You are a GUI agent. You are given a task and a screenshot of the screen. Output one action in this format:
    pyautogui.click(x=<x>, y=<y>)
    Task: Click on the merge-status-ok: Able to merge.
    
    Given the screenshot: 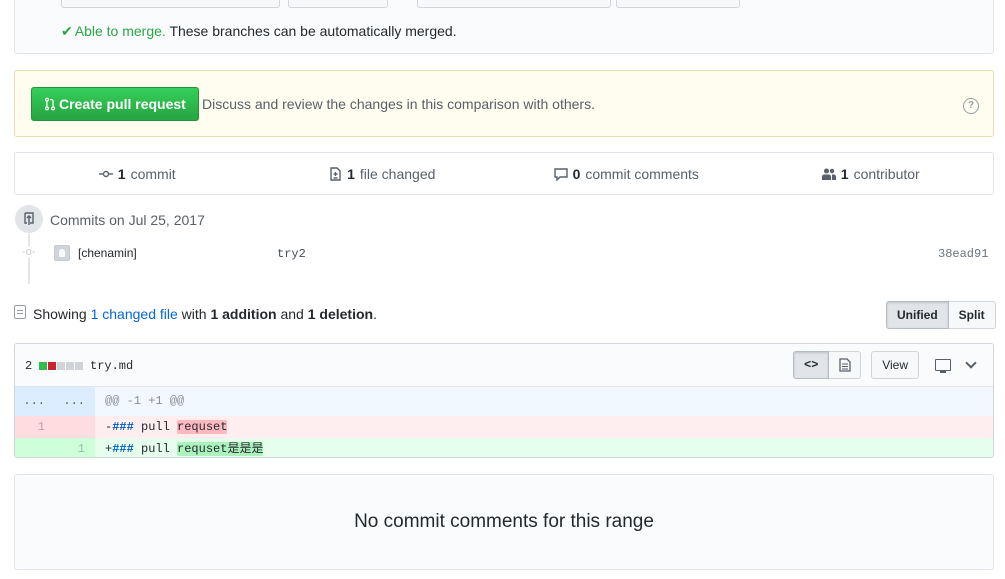 What is the action you would take?
    pyautogui.click(x=120, y=31)
    